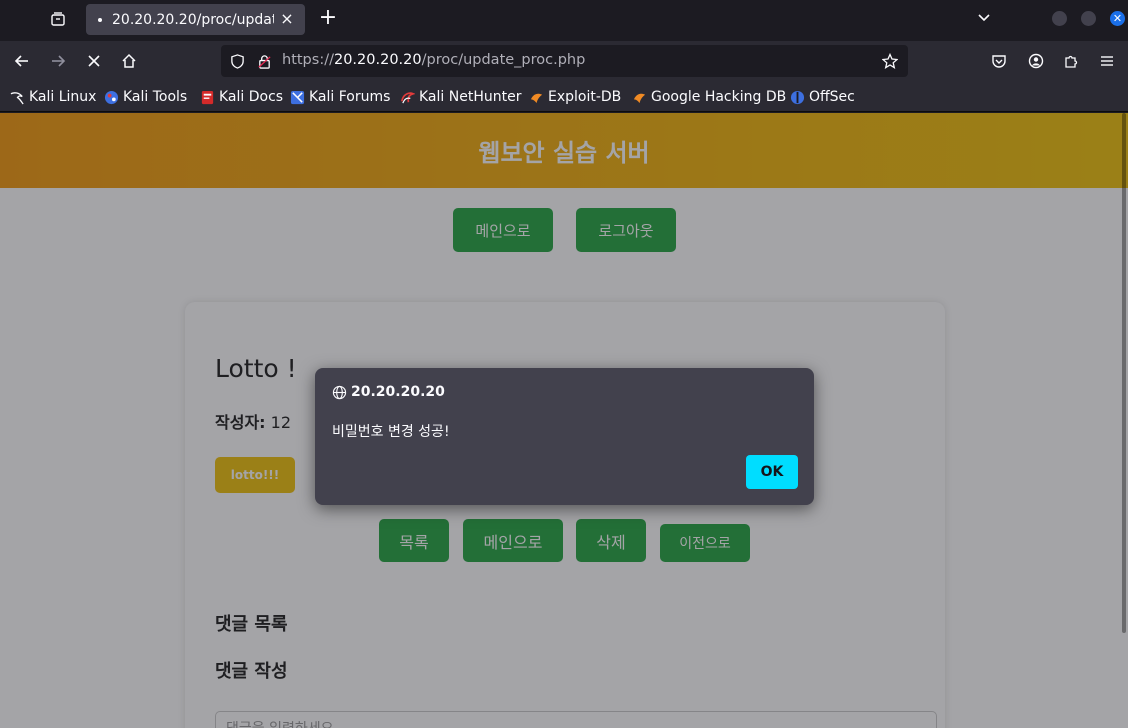 The image size is (1128, 728). Describe the element at coordinates (111, 97) in the screenshot. I see `kali-tools-icon` at that location.